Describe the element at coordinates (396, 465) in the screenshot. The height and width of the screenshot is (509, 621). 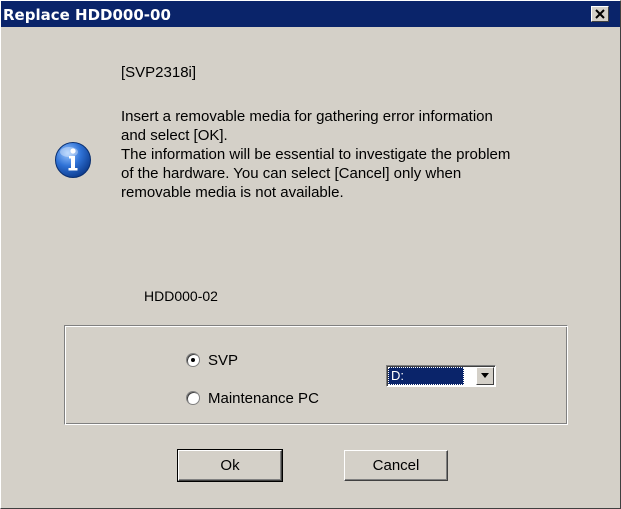
I see `cancel-button: Cancel` at that location.